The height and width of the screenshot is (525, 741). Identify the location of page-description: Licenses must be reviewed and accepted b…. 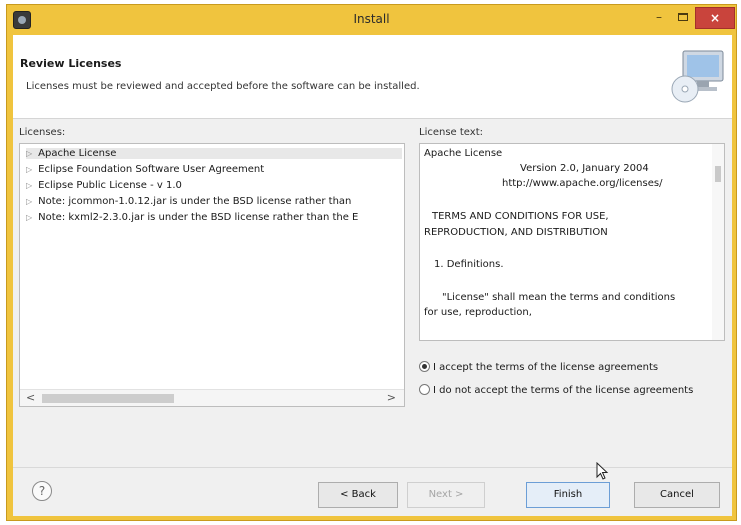
(223, 86).